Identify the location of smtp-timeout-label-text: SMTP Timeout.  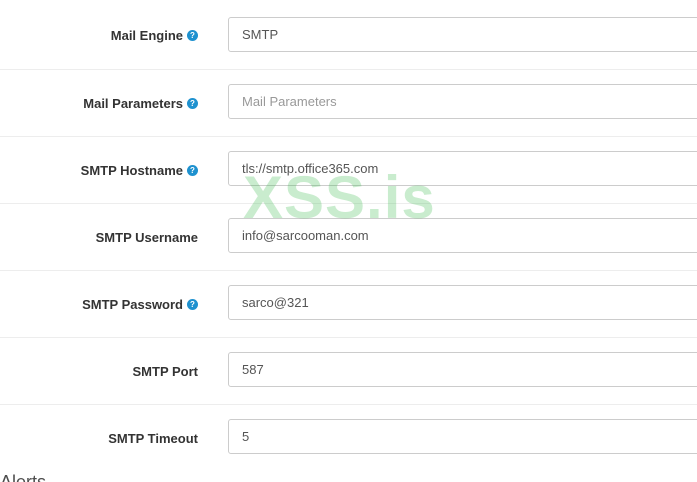
(153, 438).